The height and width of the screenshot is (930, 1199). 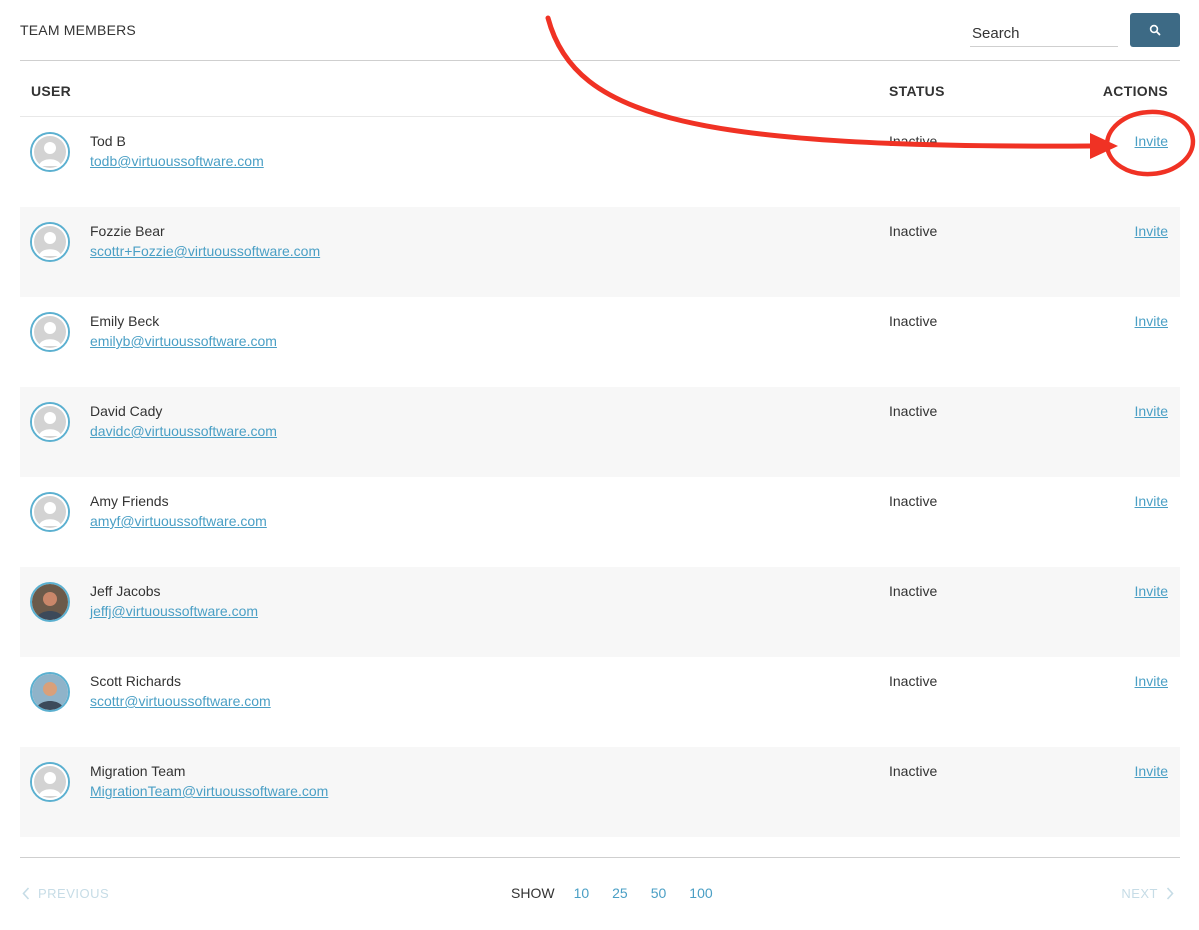 What do you see at coordinates (600, 30) in the screenshot?
I see `page-header: TEAM MEMBERS` at bounding box center [600, 30].